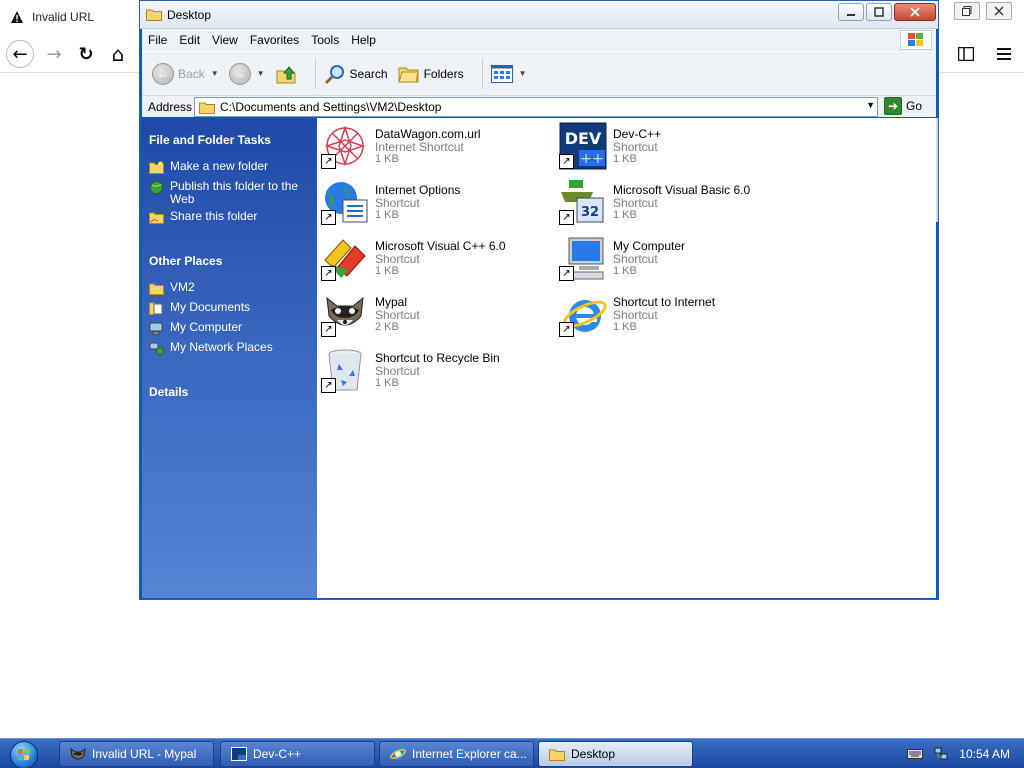  I want to click on browser-restore-button, so click(967, 11).